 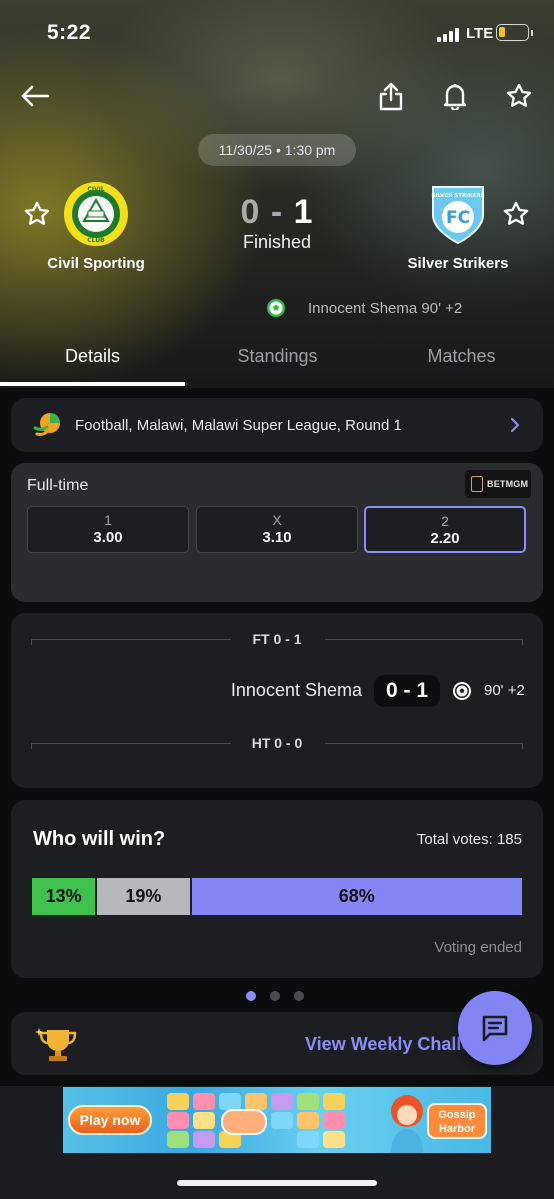 I want to click on half-time-label: HT 0 - 0, so click(x=277, y=743).